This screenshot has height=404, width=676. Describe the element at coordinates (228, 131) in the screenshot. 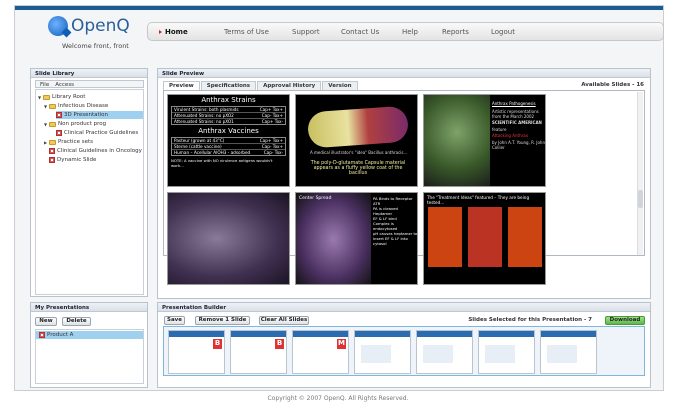

I see `slide-title: Anthrax Vaccines` at that location.